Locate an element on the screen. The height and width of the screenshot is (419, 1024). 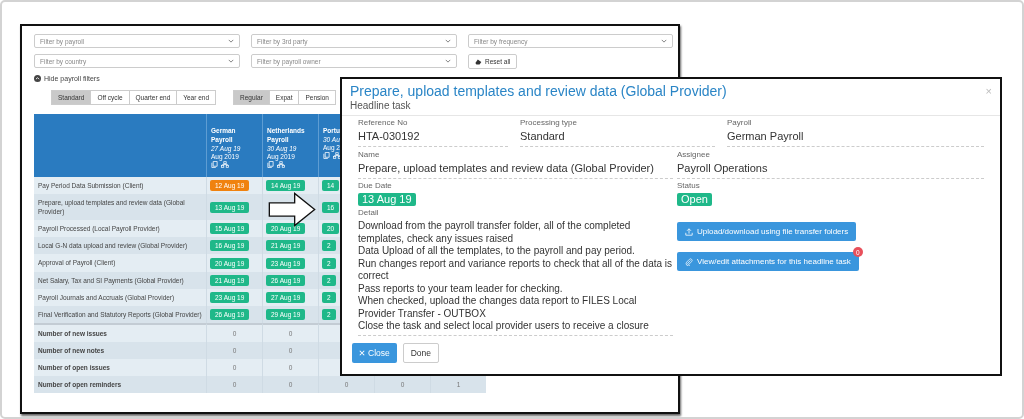
field-label: Payroll is located at coordinates (740, 123).